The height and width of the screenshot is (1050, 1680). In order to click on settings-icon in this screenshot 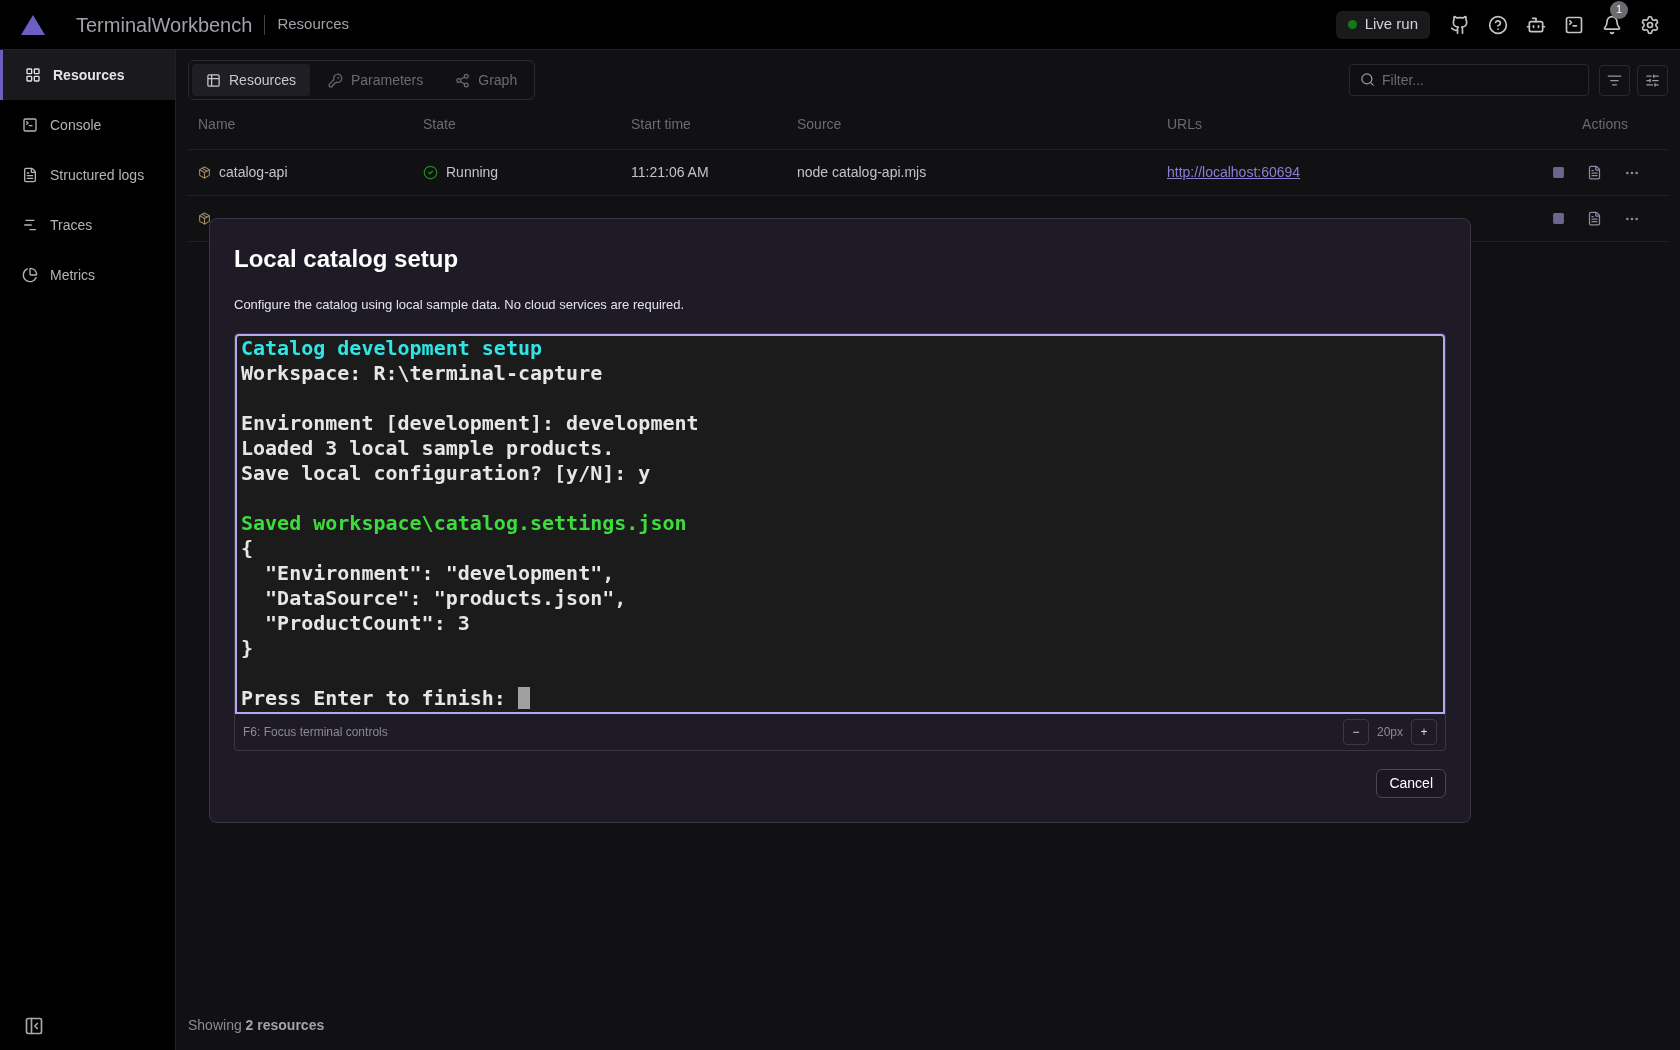, I will do `click(1650, 24)`.